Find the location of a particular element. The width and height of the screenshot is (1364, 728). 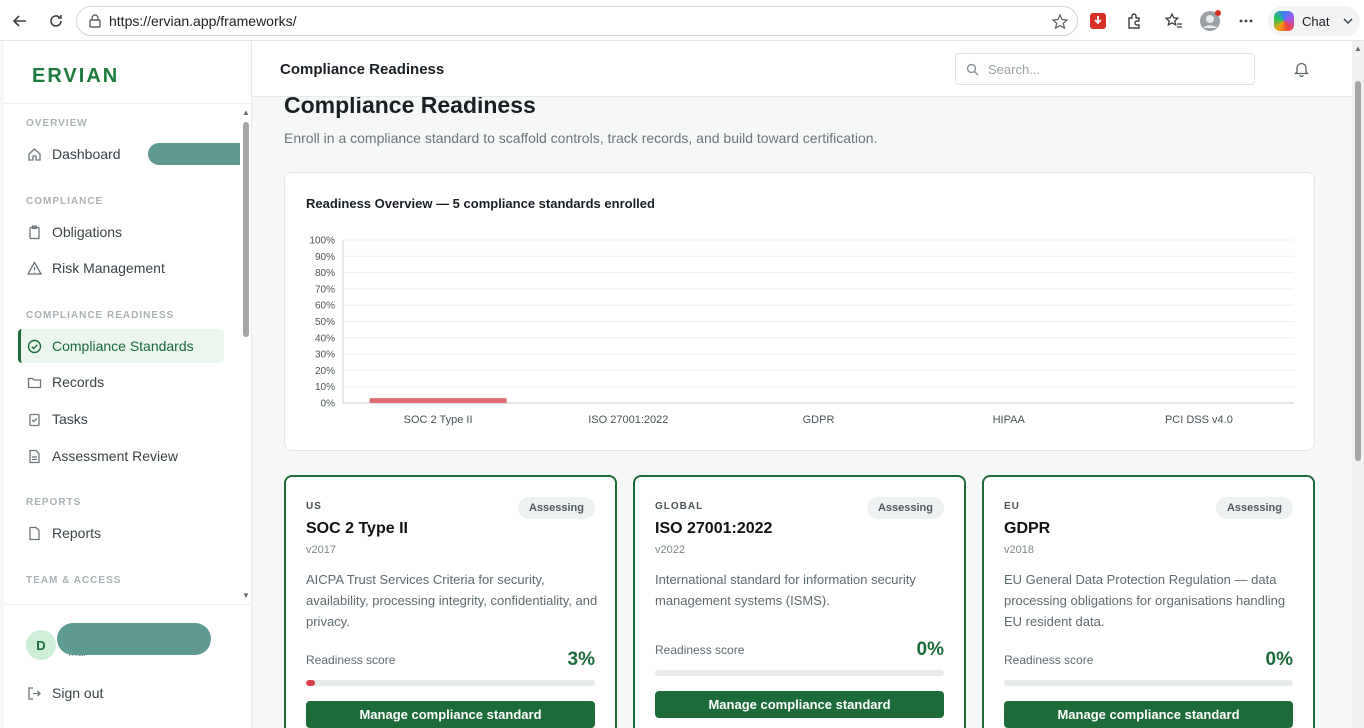

readiness-score: 3% is located at coordinates (581, 659).